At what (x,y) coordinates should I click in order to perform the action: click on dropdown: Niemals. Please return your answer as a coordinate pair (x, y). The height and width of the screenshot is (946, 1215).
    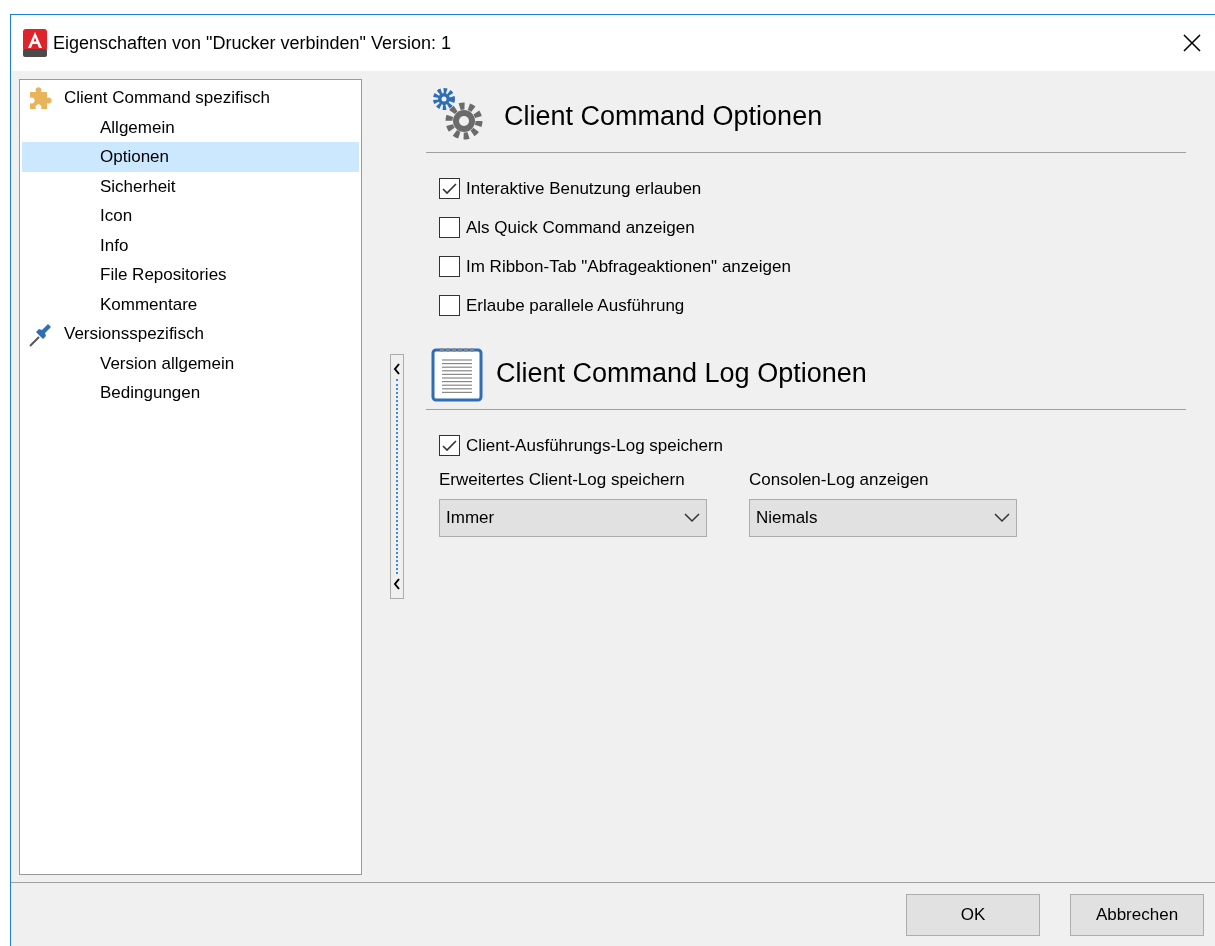
    Looking at the image, I should click on (883, 517).